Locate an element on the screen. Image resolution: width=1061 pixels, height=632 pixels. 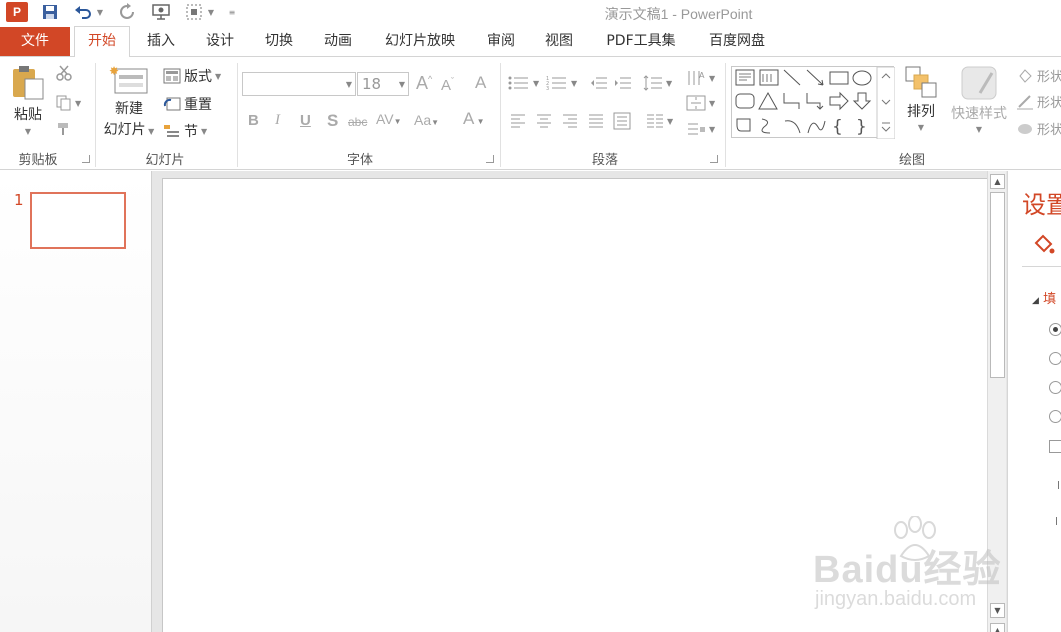
clear-formatting-icon: A is located at coordinates (480, 83).